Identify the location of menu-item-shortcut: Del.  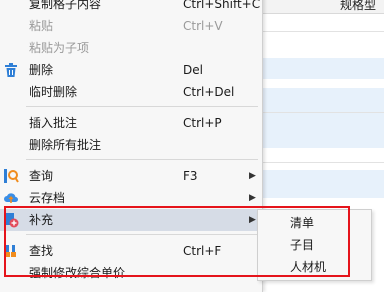
(193, 70).